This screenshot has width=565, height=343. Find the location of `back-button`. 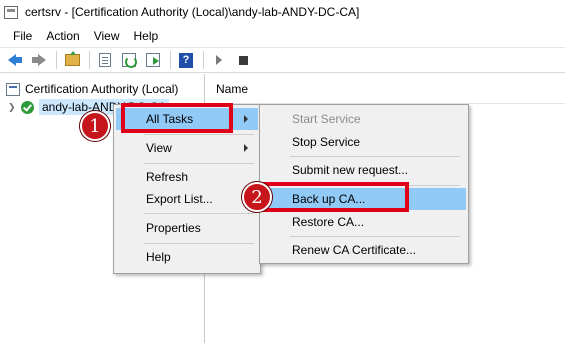

back-button is located at coordinates (15, 60).